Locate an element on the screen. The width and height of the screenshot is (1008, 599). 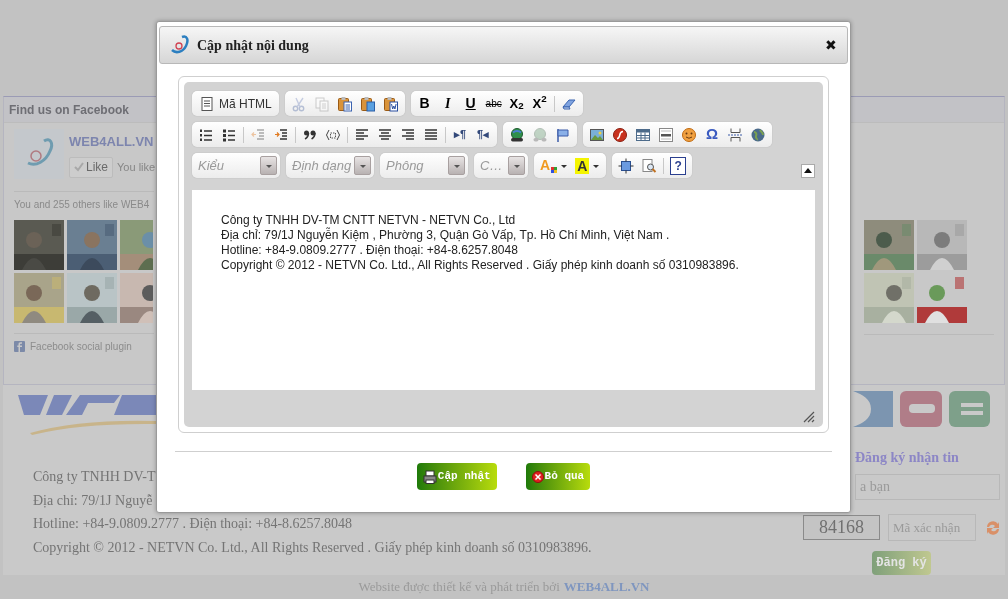
content-line: Hotline: +84-9.0809.2777 . Điện thoại: +84-8.6257.8048 is located at coordinates (370, 250).